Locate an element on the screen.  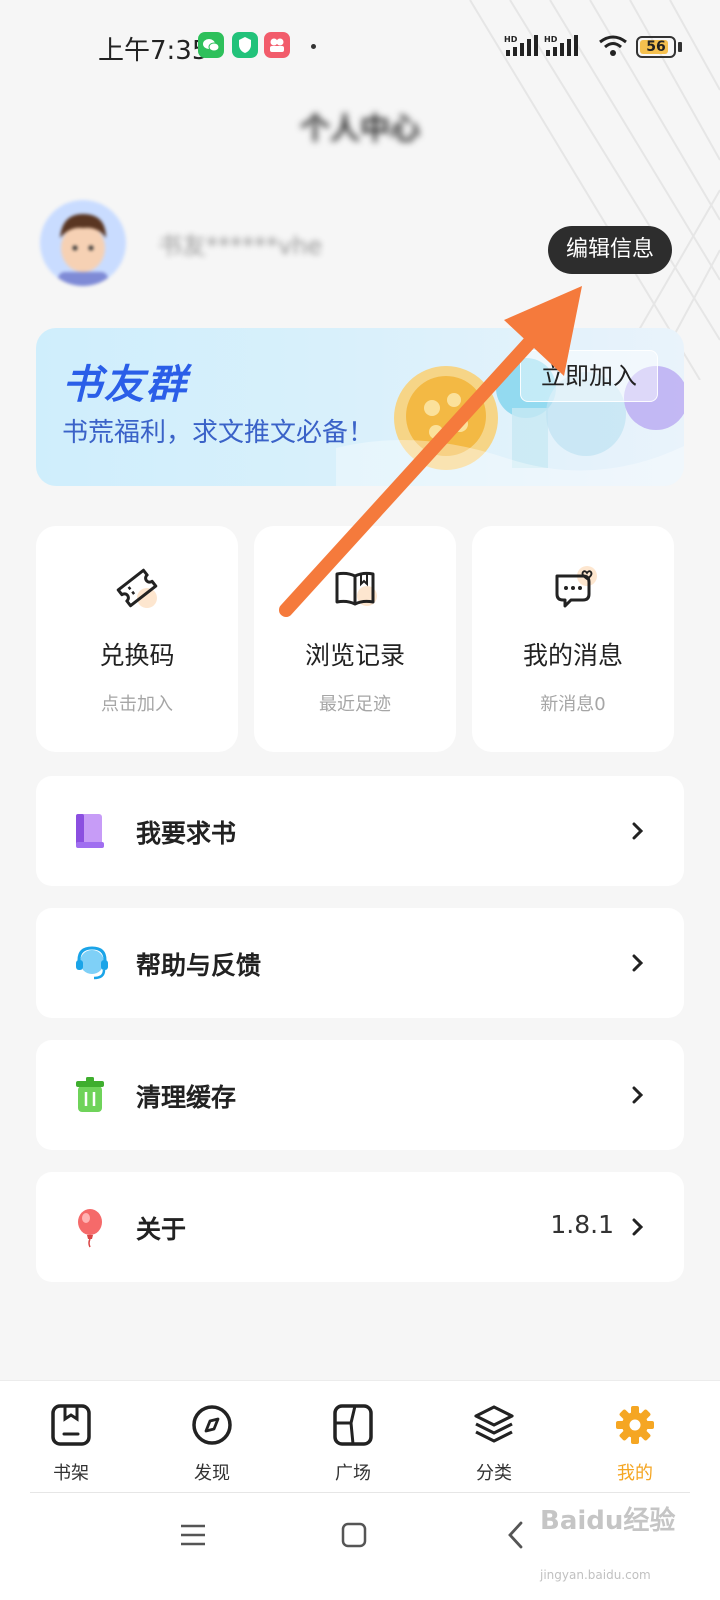
tab-label: 广场 is located at coordinates (353, 1473).